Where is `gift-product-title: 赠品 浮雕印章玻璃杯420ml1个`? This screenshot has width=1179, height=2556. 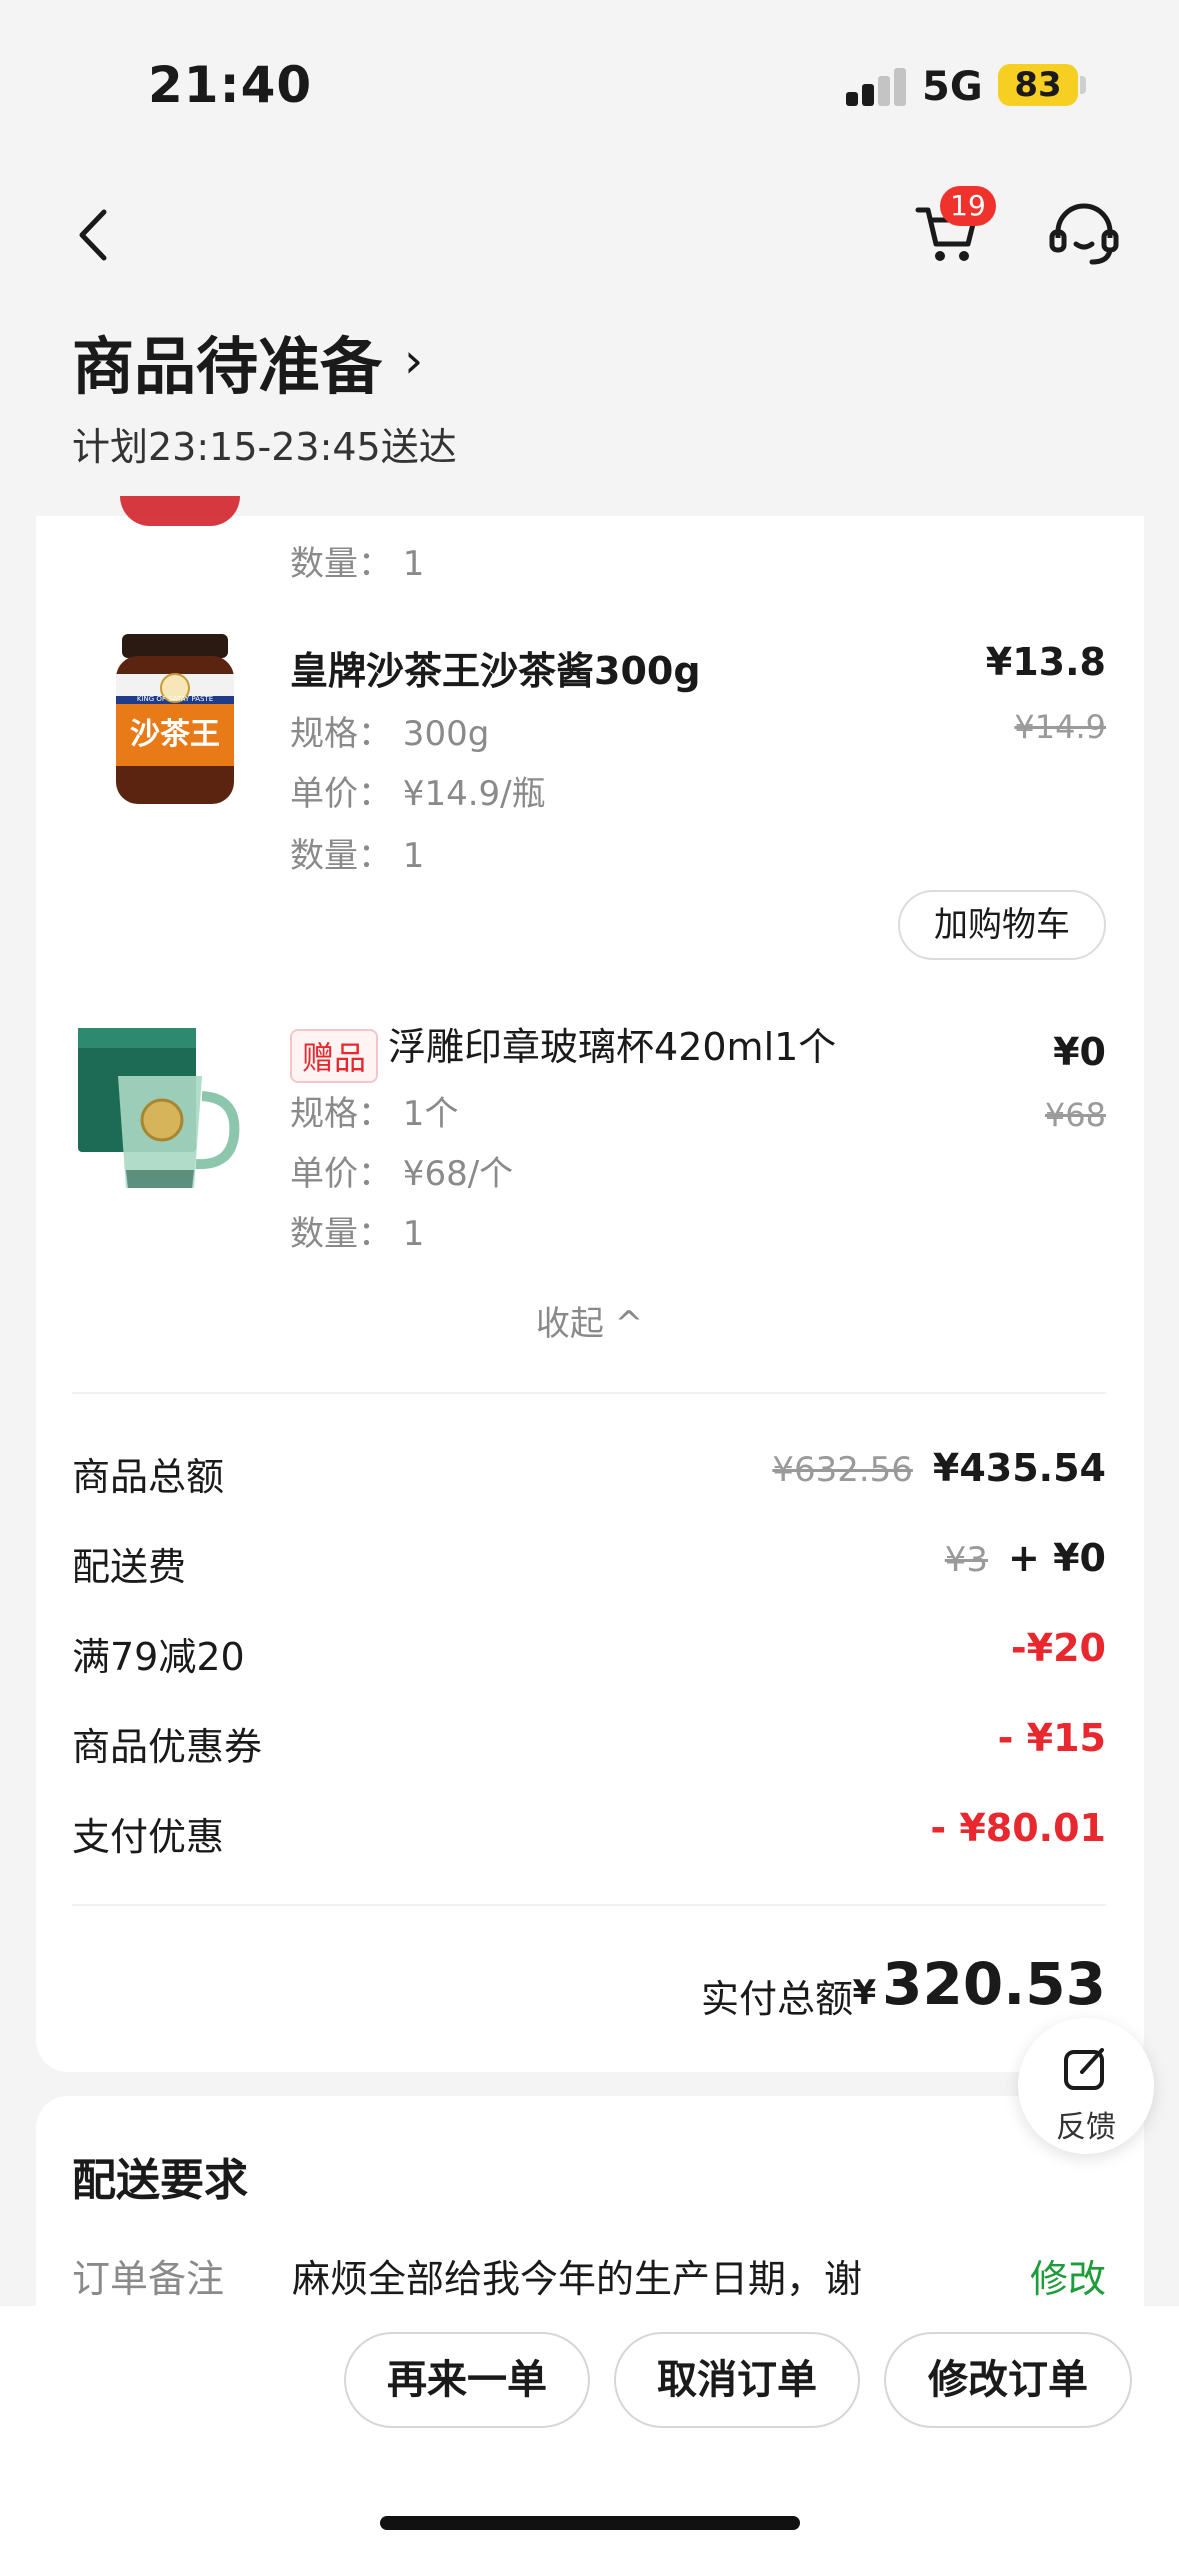 gift-product-title: 赠品 浮雕印章玻璃杯420ml1个 is located at coordinates (563, 1049).